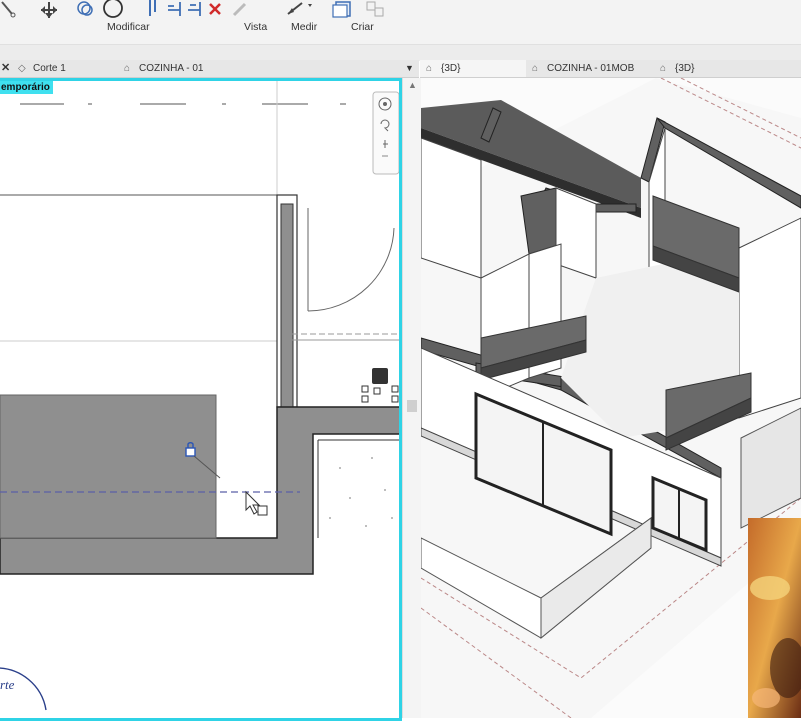 The height and width of the screenshot is (721, 801). I want to click on ribbon-label-criar: Criar, so click(362, 27).